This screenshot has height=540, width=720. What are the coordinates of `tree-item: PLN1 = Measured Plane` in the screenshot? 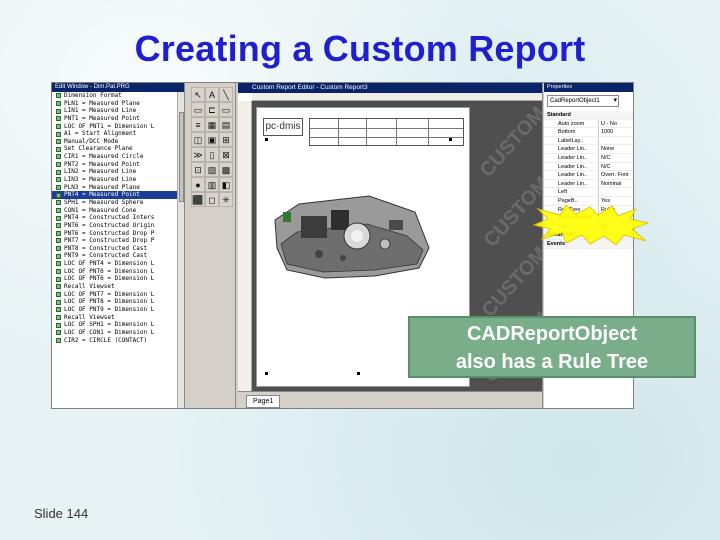 It's located at (115, 104).